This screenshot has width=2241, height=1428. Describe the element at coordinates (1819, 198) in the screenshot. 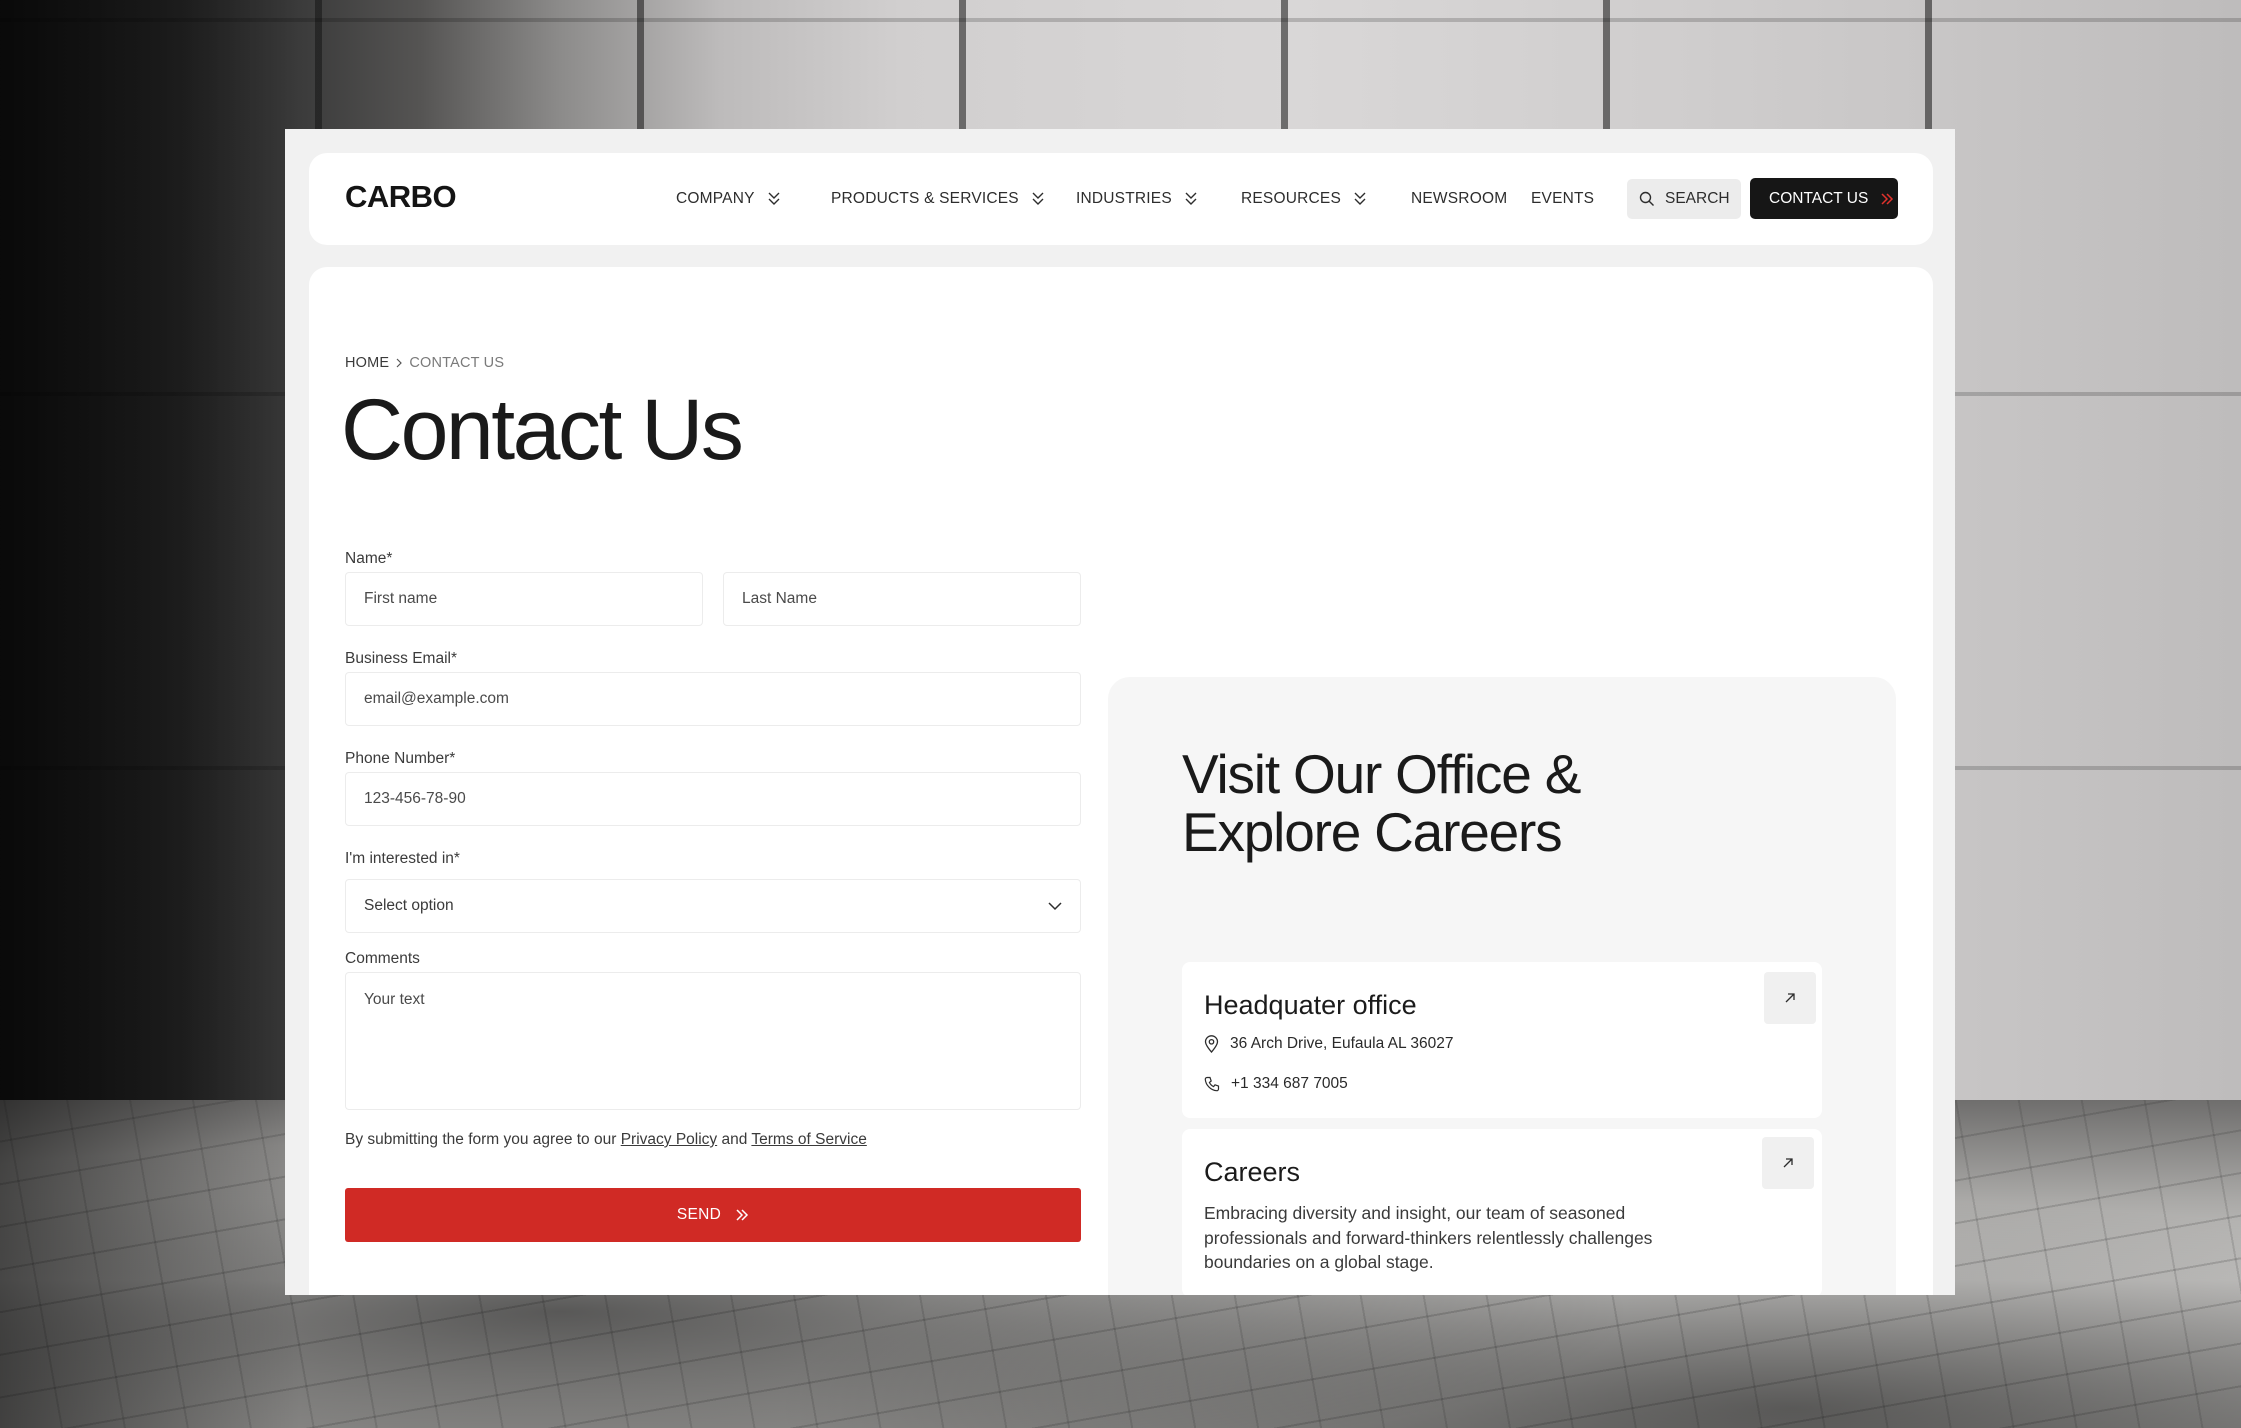

I see `contact-us-button-label: CONTACT US` at that location.